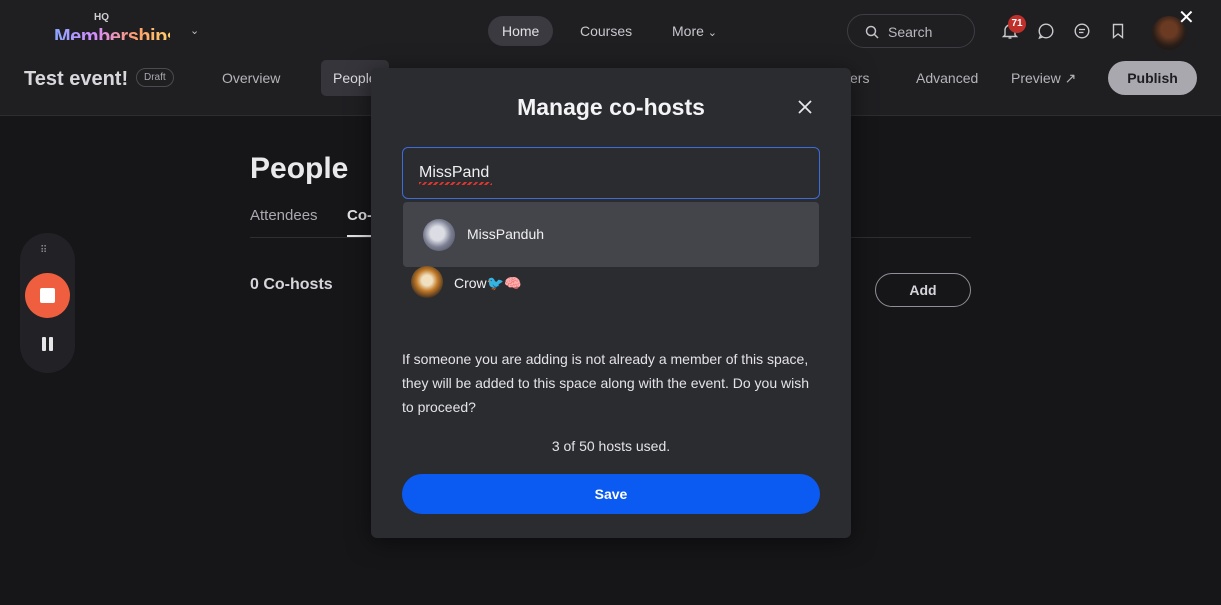 This screenshot has height=605, width=1221. Describe the element at coordinates (611, 446) in the screenshot. I see `hosts-used-count: 3 of 50 hosts used.` at that location.